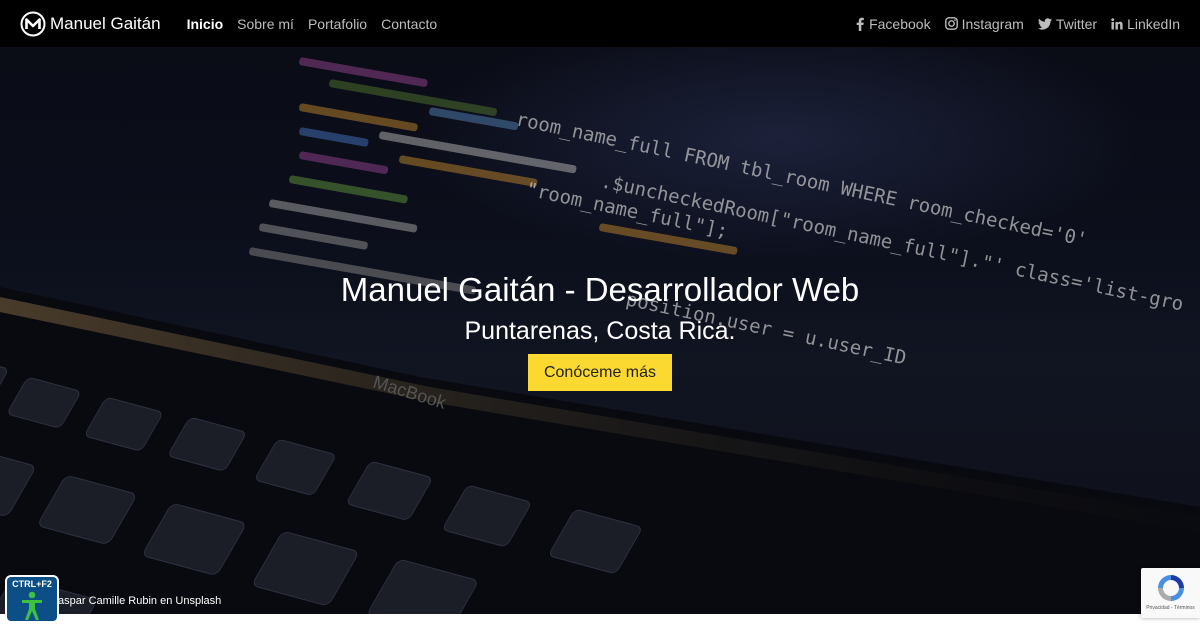 The image size is (1200, 628). What do you see at coordinates (600, 289) in the screenshot?
I see `hero-title: Manuel Gaitán - Desarrollador Web` at bounding box center [600, 289].